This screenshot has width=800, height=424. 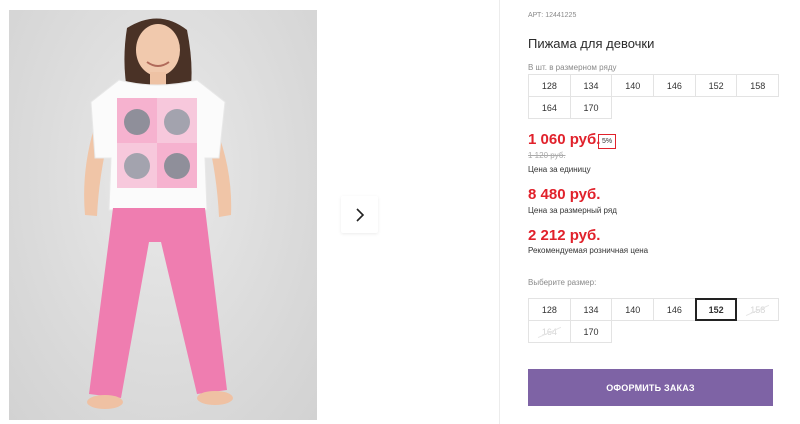 What do you see at coordinates (716, 85) in the screenshot?
I see `size-row-cell: 152` at bounding box center [716, 85].